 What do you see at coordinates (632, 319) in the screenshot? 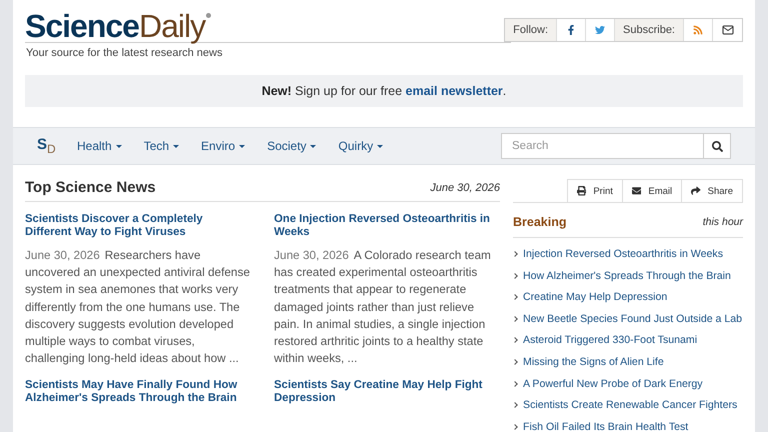
I see `breaking-link: New Beetle Species Found Just Outside a Lab` at bounding box center [632, 319].